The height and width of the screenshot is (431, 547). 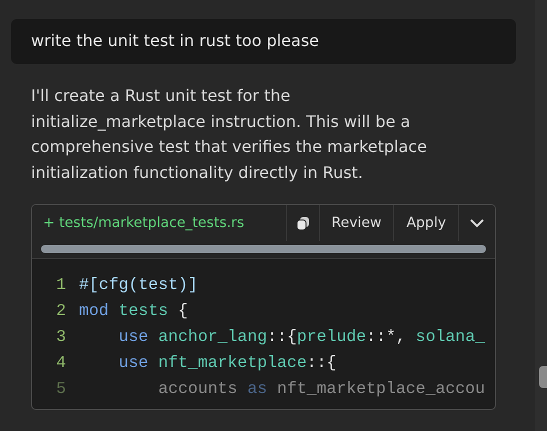 I want to click on code-line: mod tests {, so click(x=133, y=311).